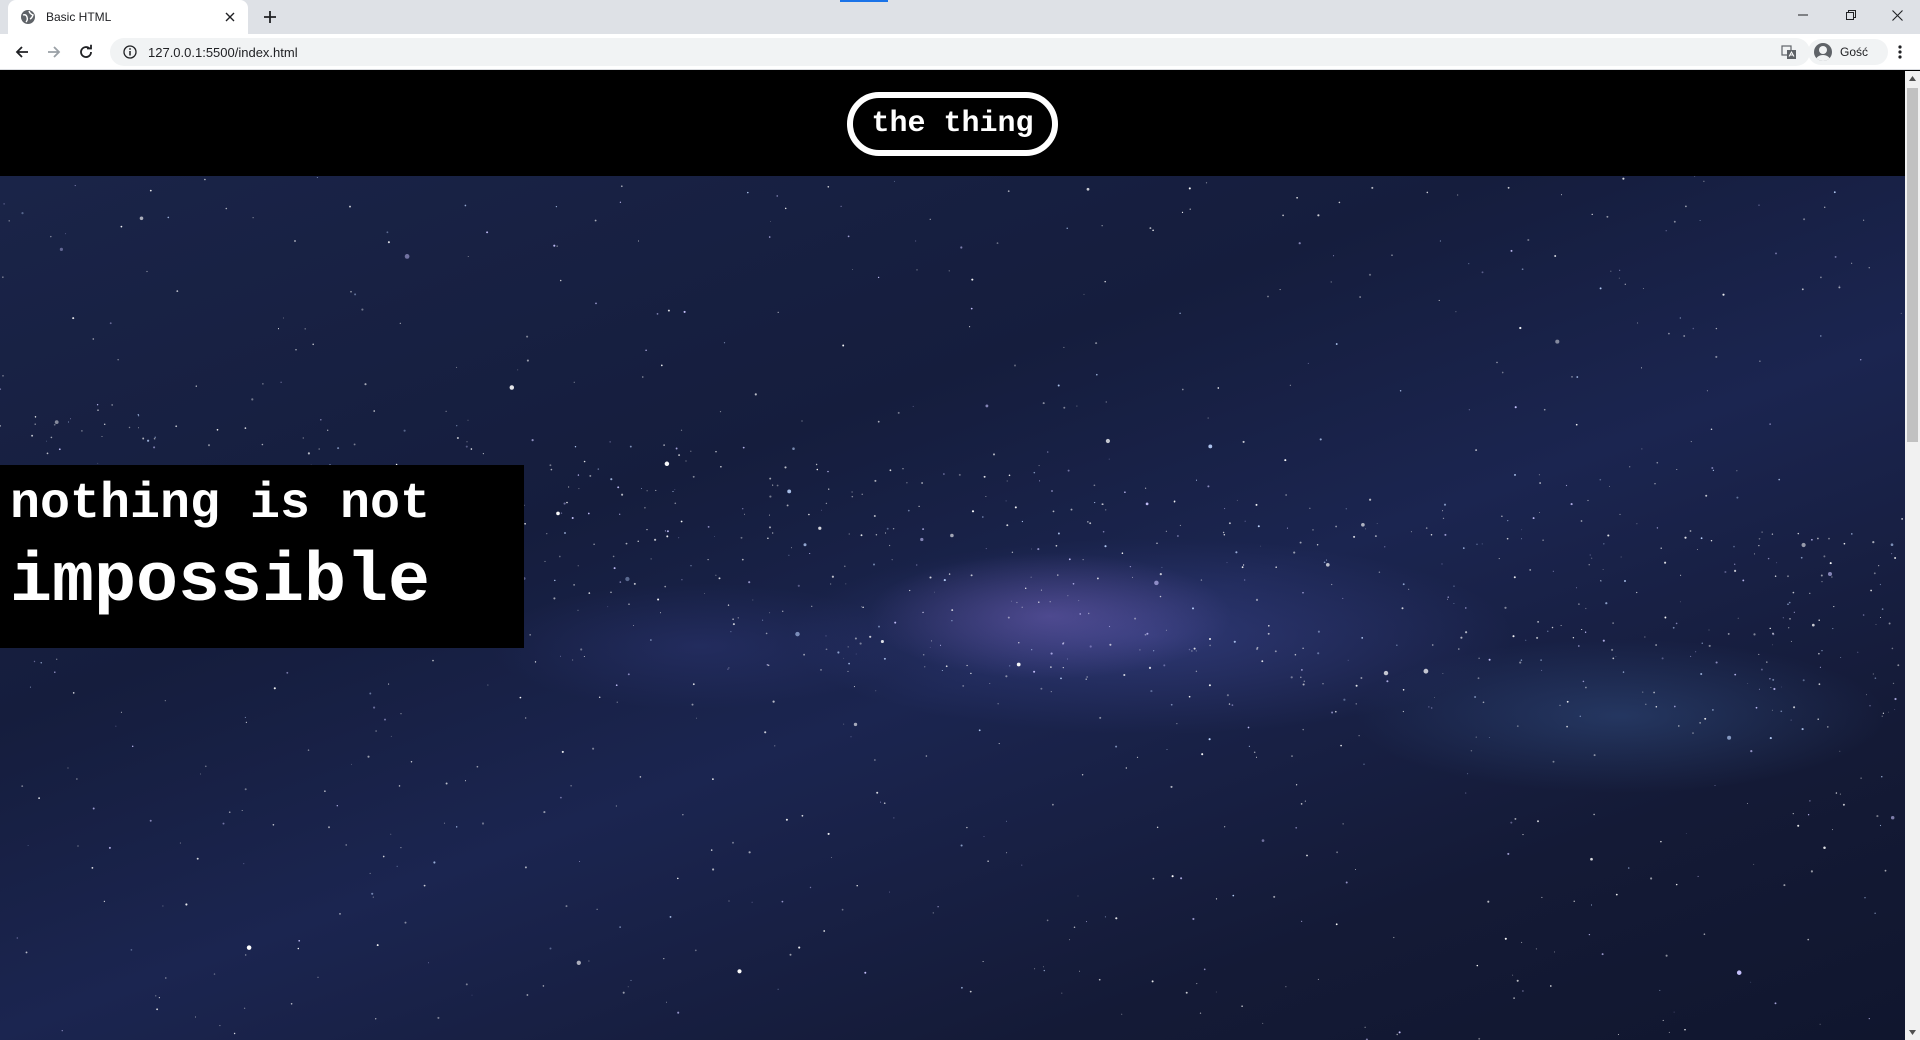 This screenshot has height=1040, width=1920. Describe the element at coordinates (28, 17) in the screenshot. I see `globe-icon` at that location.